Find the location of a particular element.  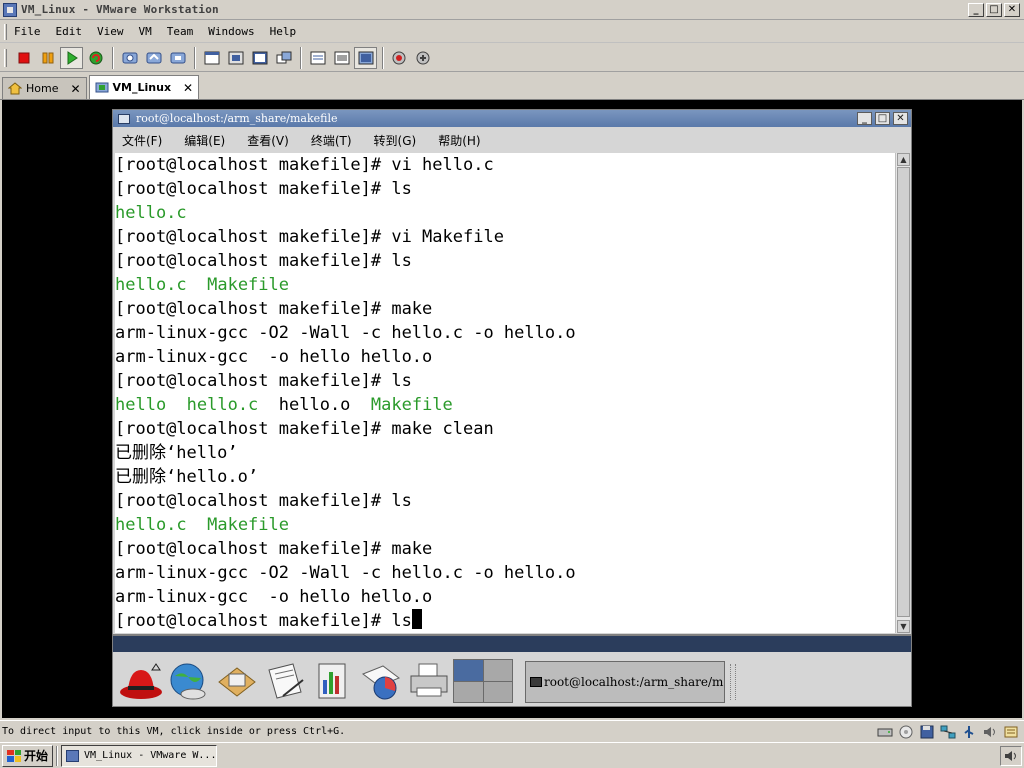

terminal-scrollbar: ▲ ▼ is located at coordinates (902, 393).